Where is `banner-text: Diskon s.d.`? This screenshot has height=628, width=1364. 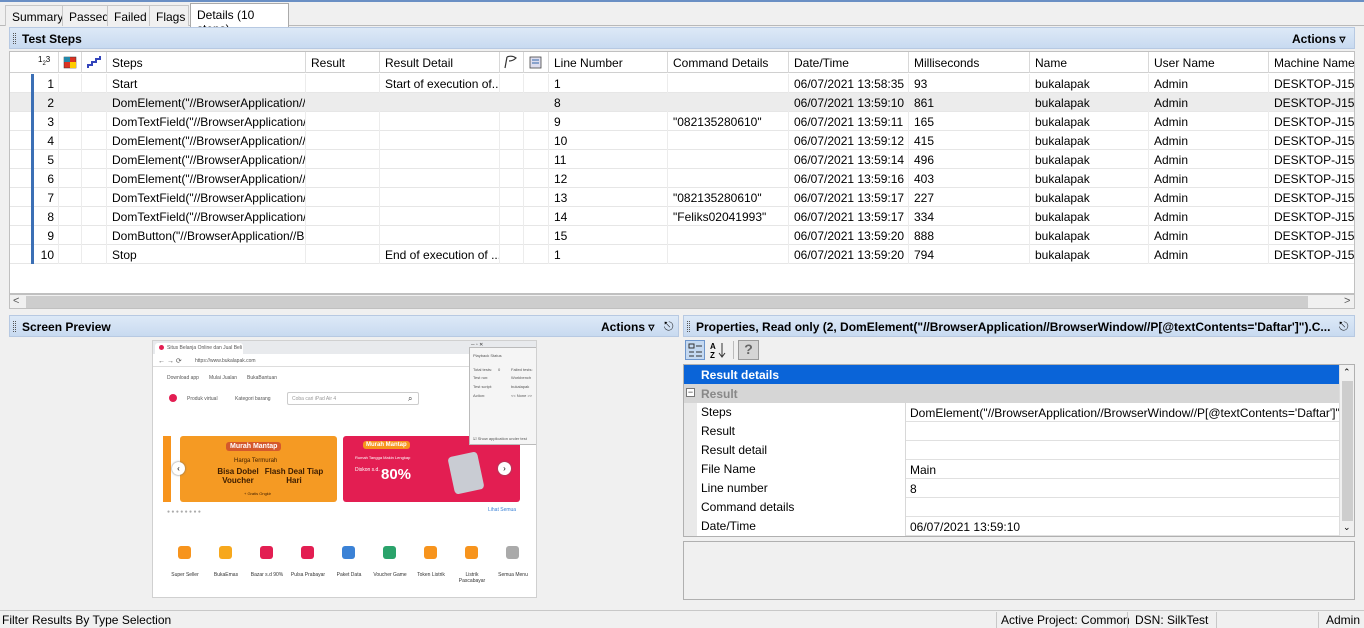
banner-text: Diskon s.d. is located at coordinates (367, 470).